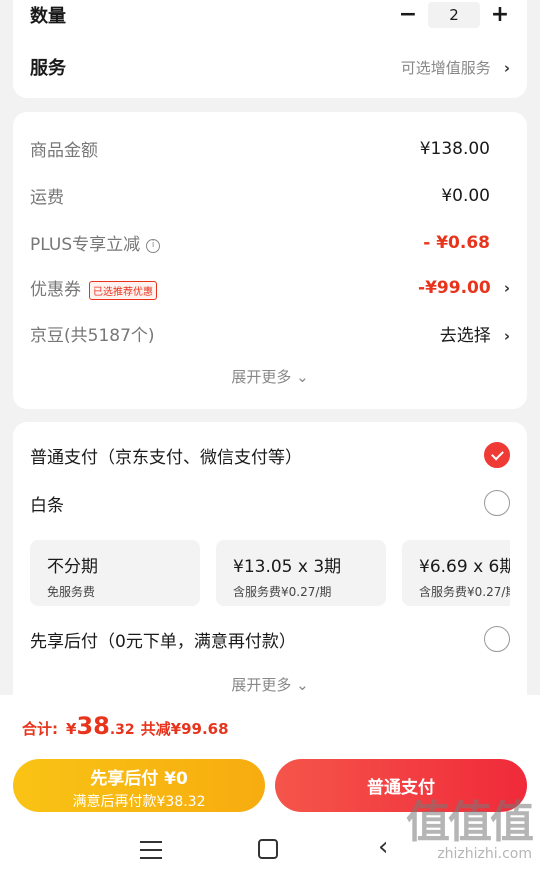 Image resolution: width=540 pixels, height=880 pixels. What do you see at coordinates (40, 729) in the screenshot?
I see `total-label: 合计:` at bounding box center [40, 729].